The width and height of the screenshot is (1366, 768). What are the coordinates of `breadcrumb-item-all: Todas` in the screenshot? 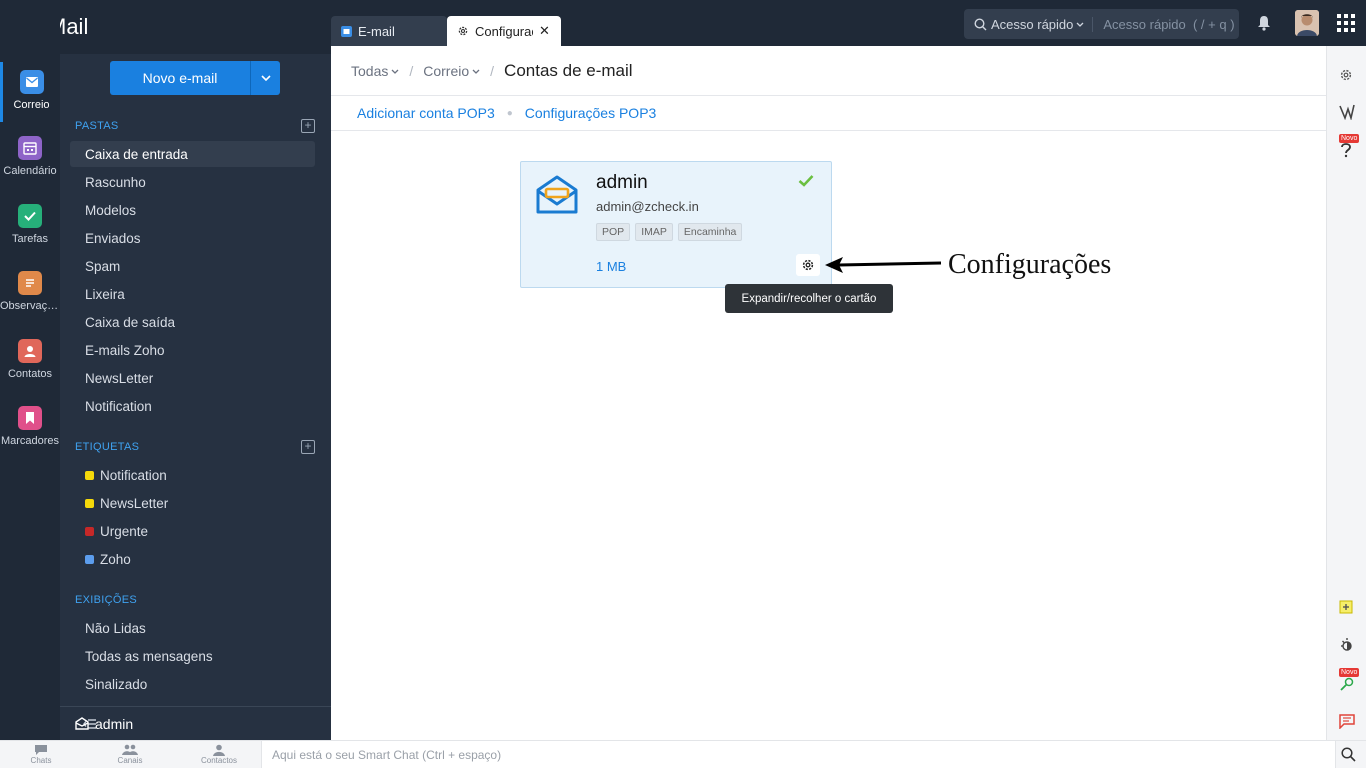 It's located at (375, 71).